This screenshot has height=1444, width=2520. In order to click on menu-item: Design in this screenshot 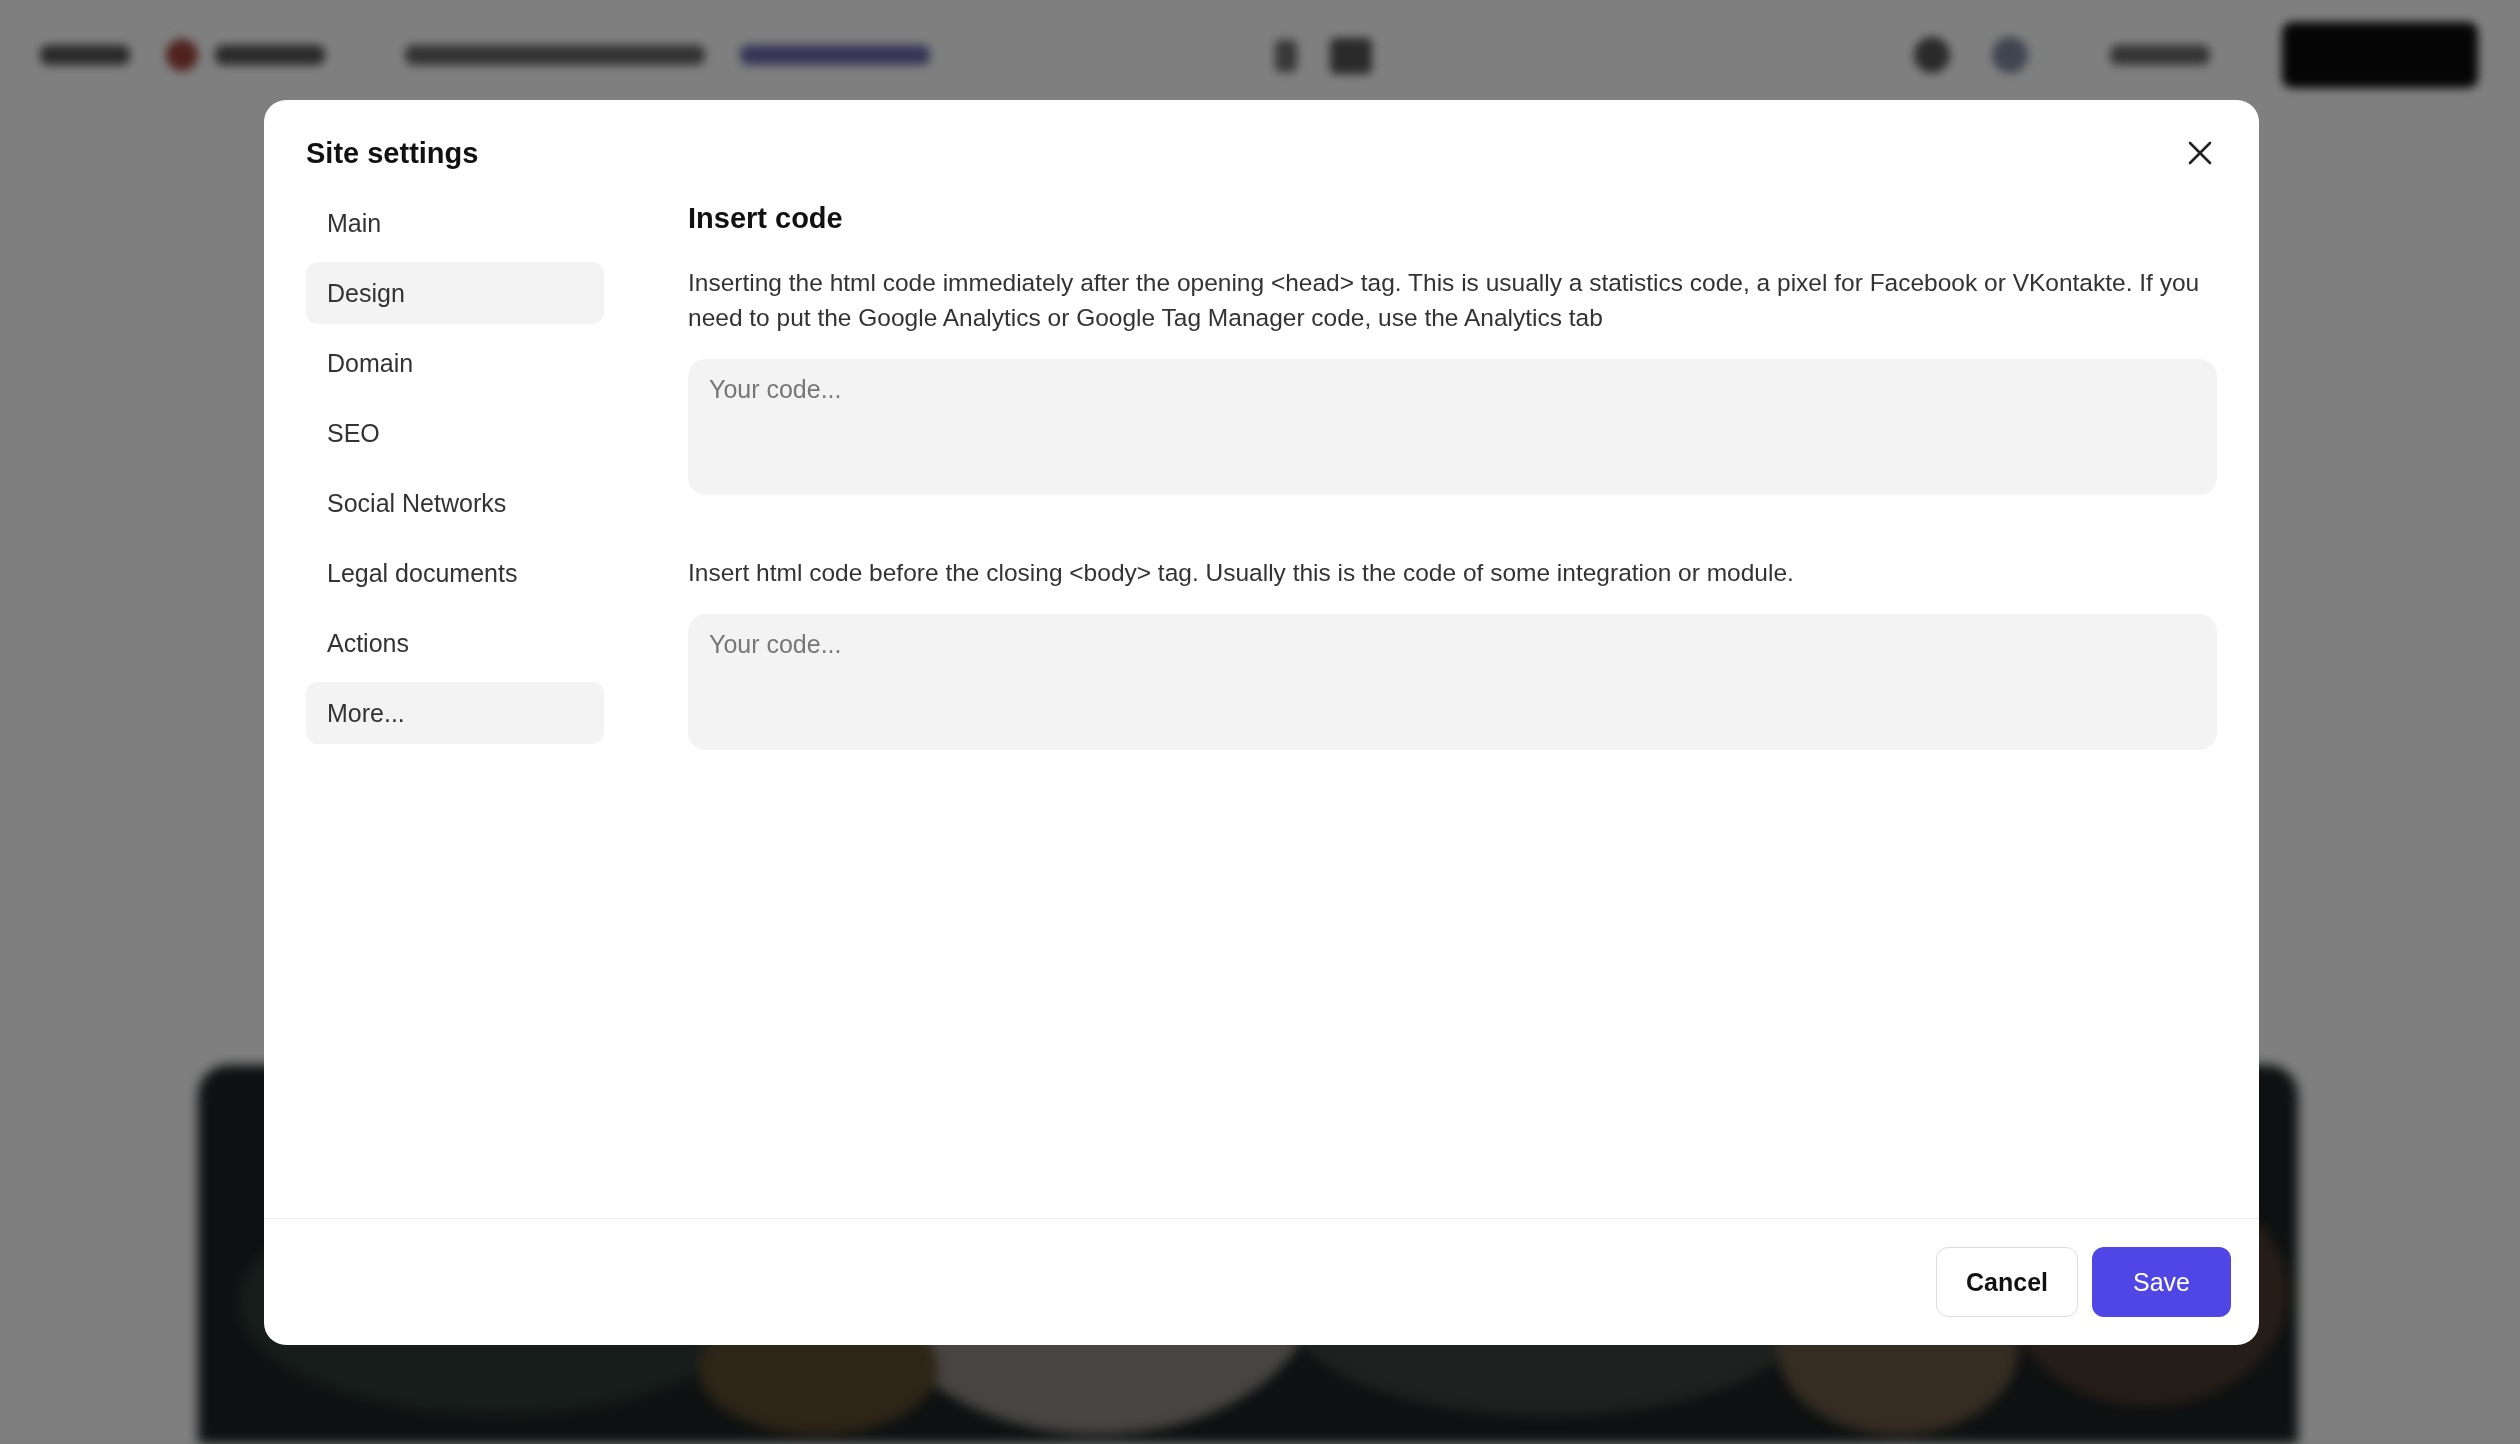, I will do `click(455, 293)`.